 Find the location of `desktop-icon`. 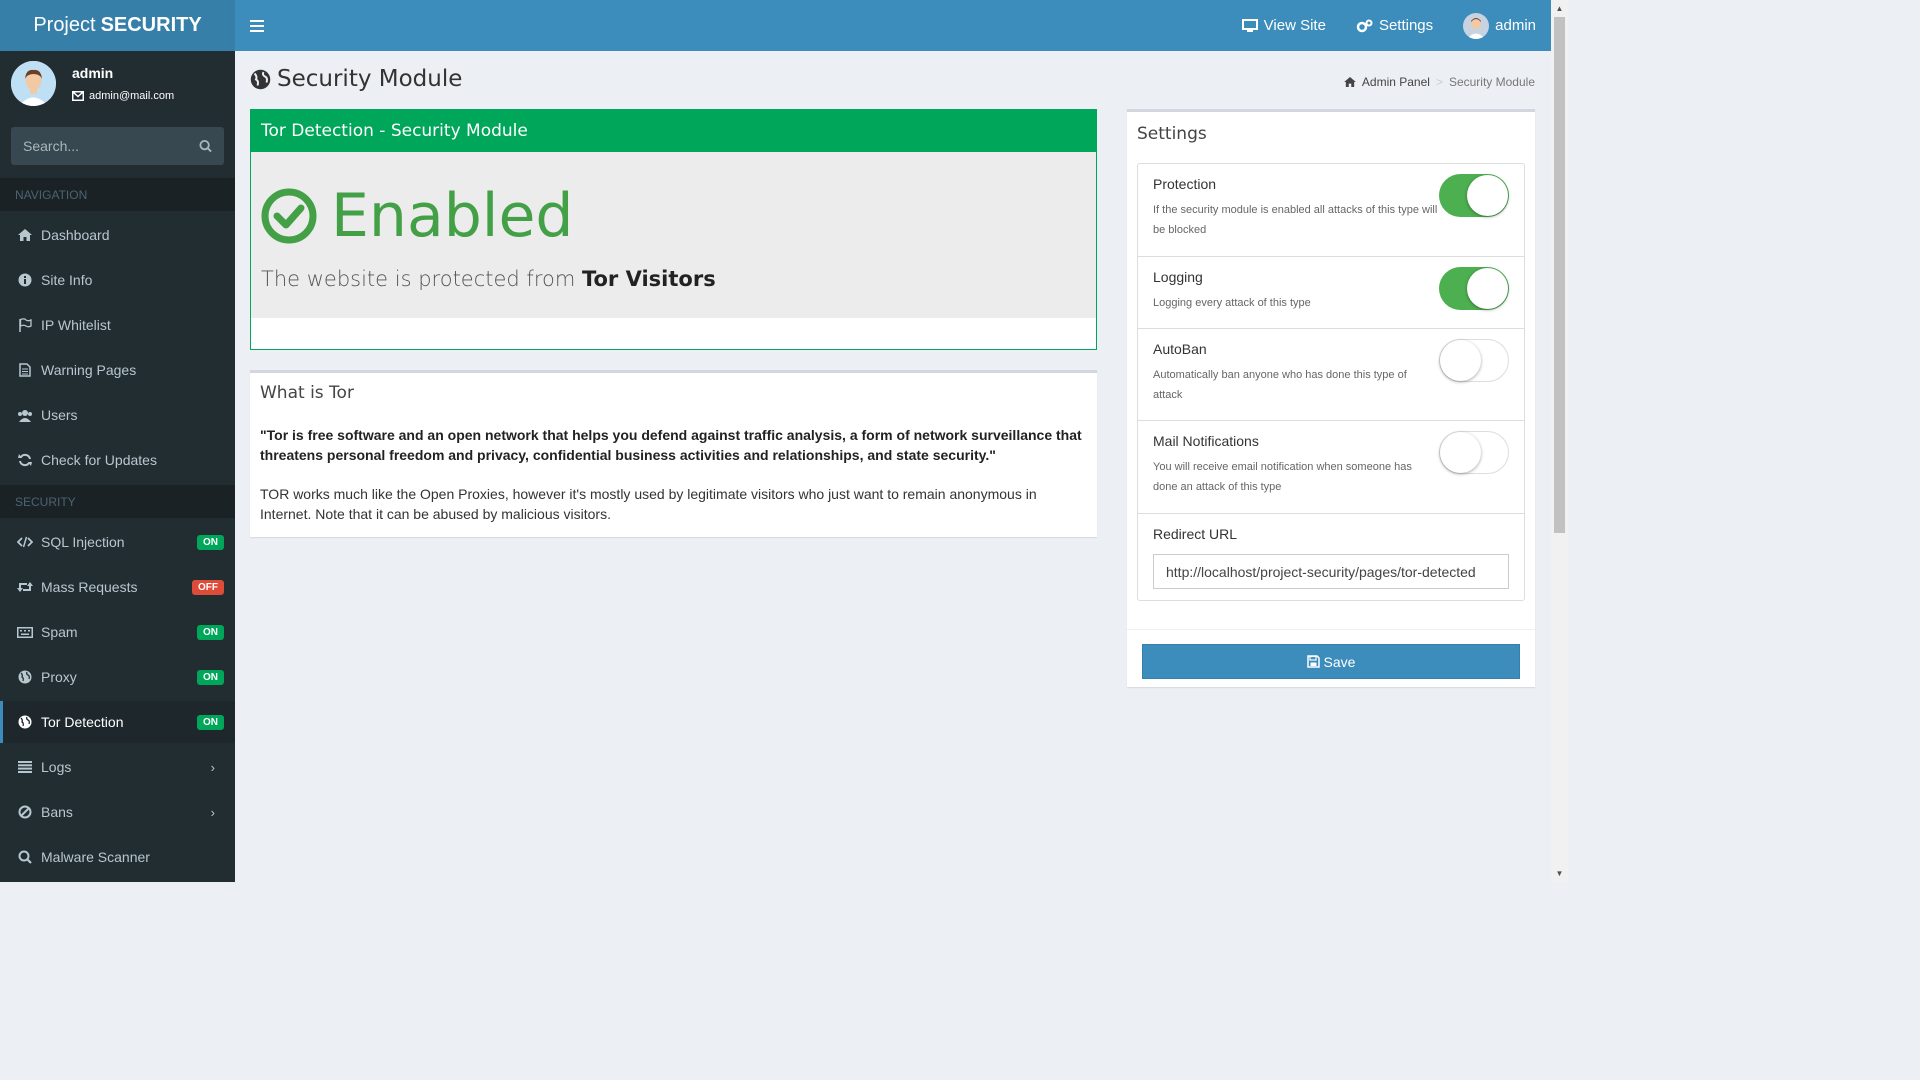

desktop-icon is located at coordinates (1249, 25).